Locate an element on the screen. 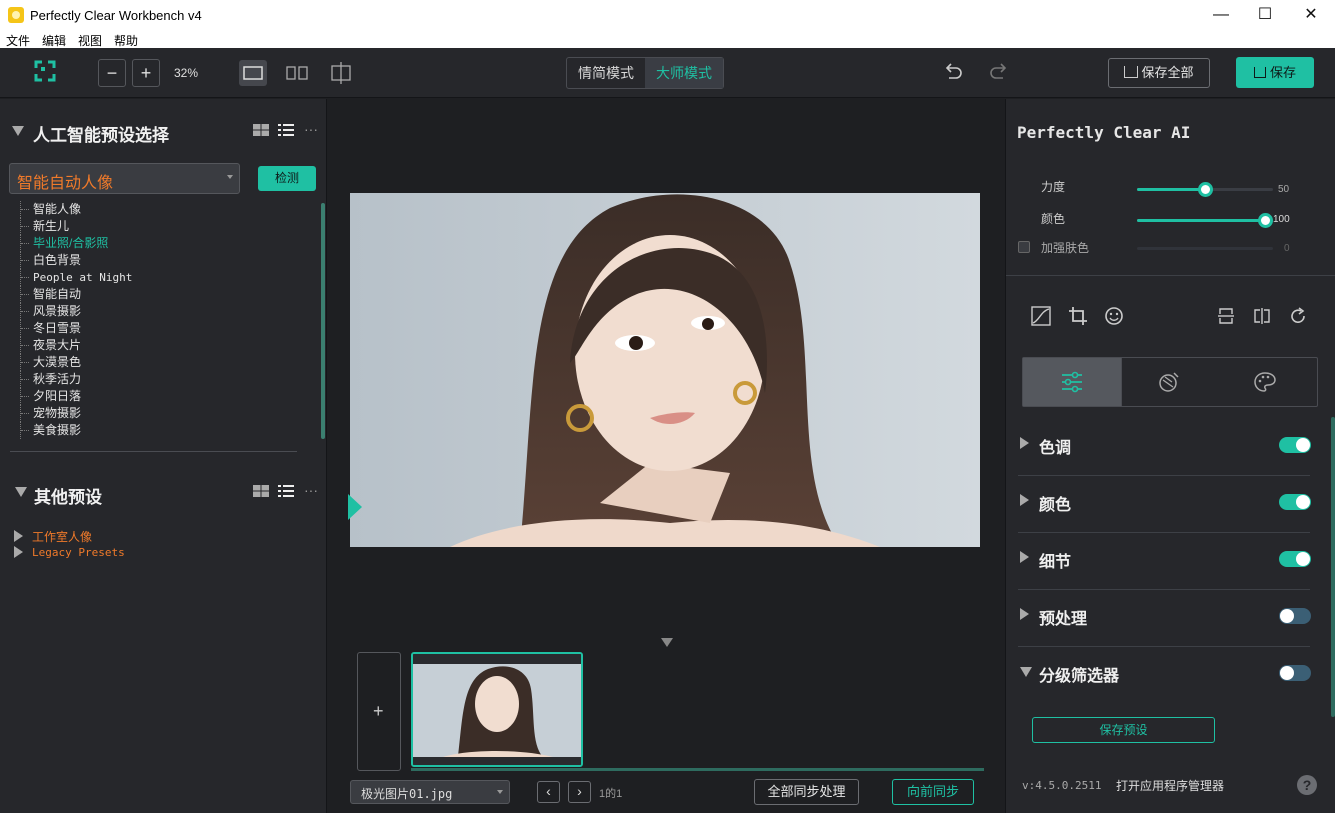 The width and height of the screenshot is (1335, 813). save-all-button: 保存全部 is located at coordinates (1159, 73).